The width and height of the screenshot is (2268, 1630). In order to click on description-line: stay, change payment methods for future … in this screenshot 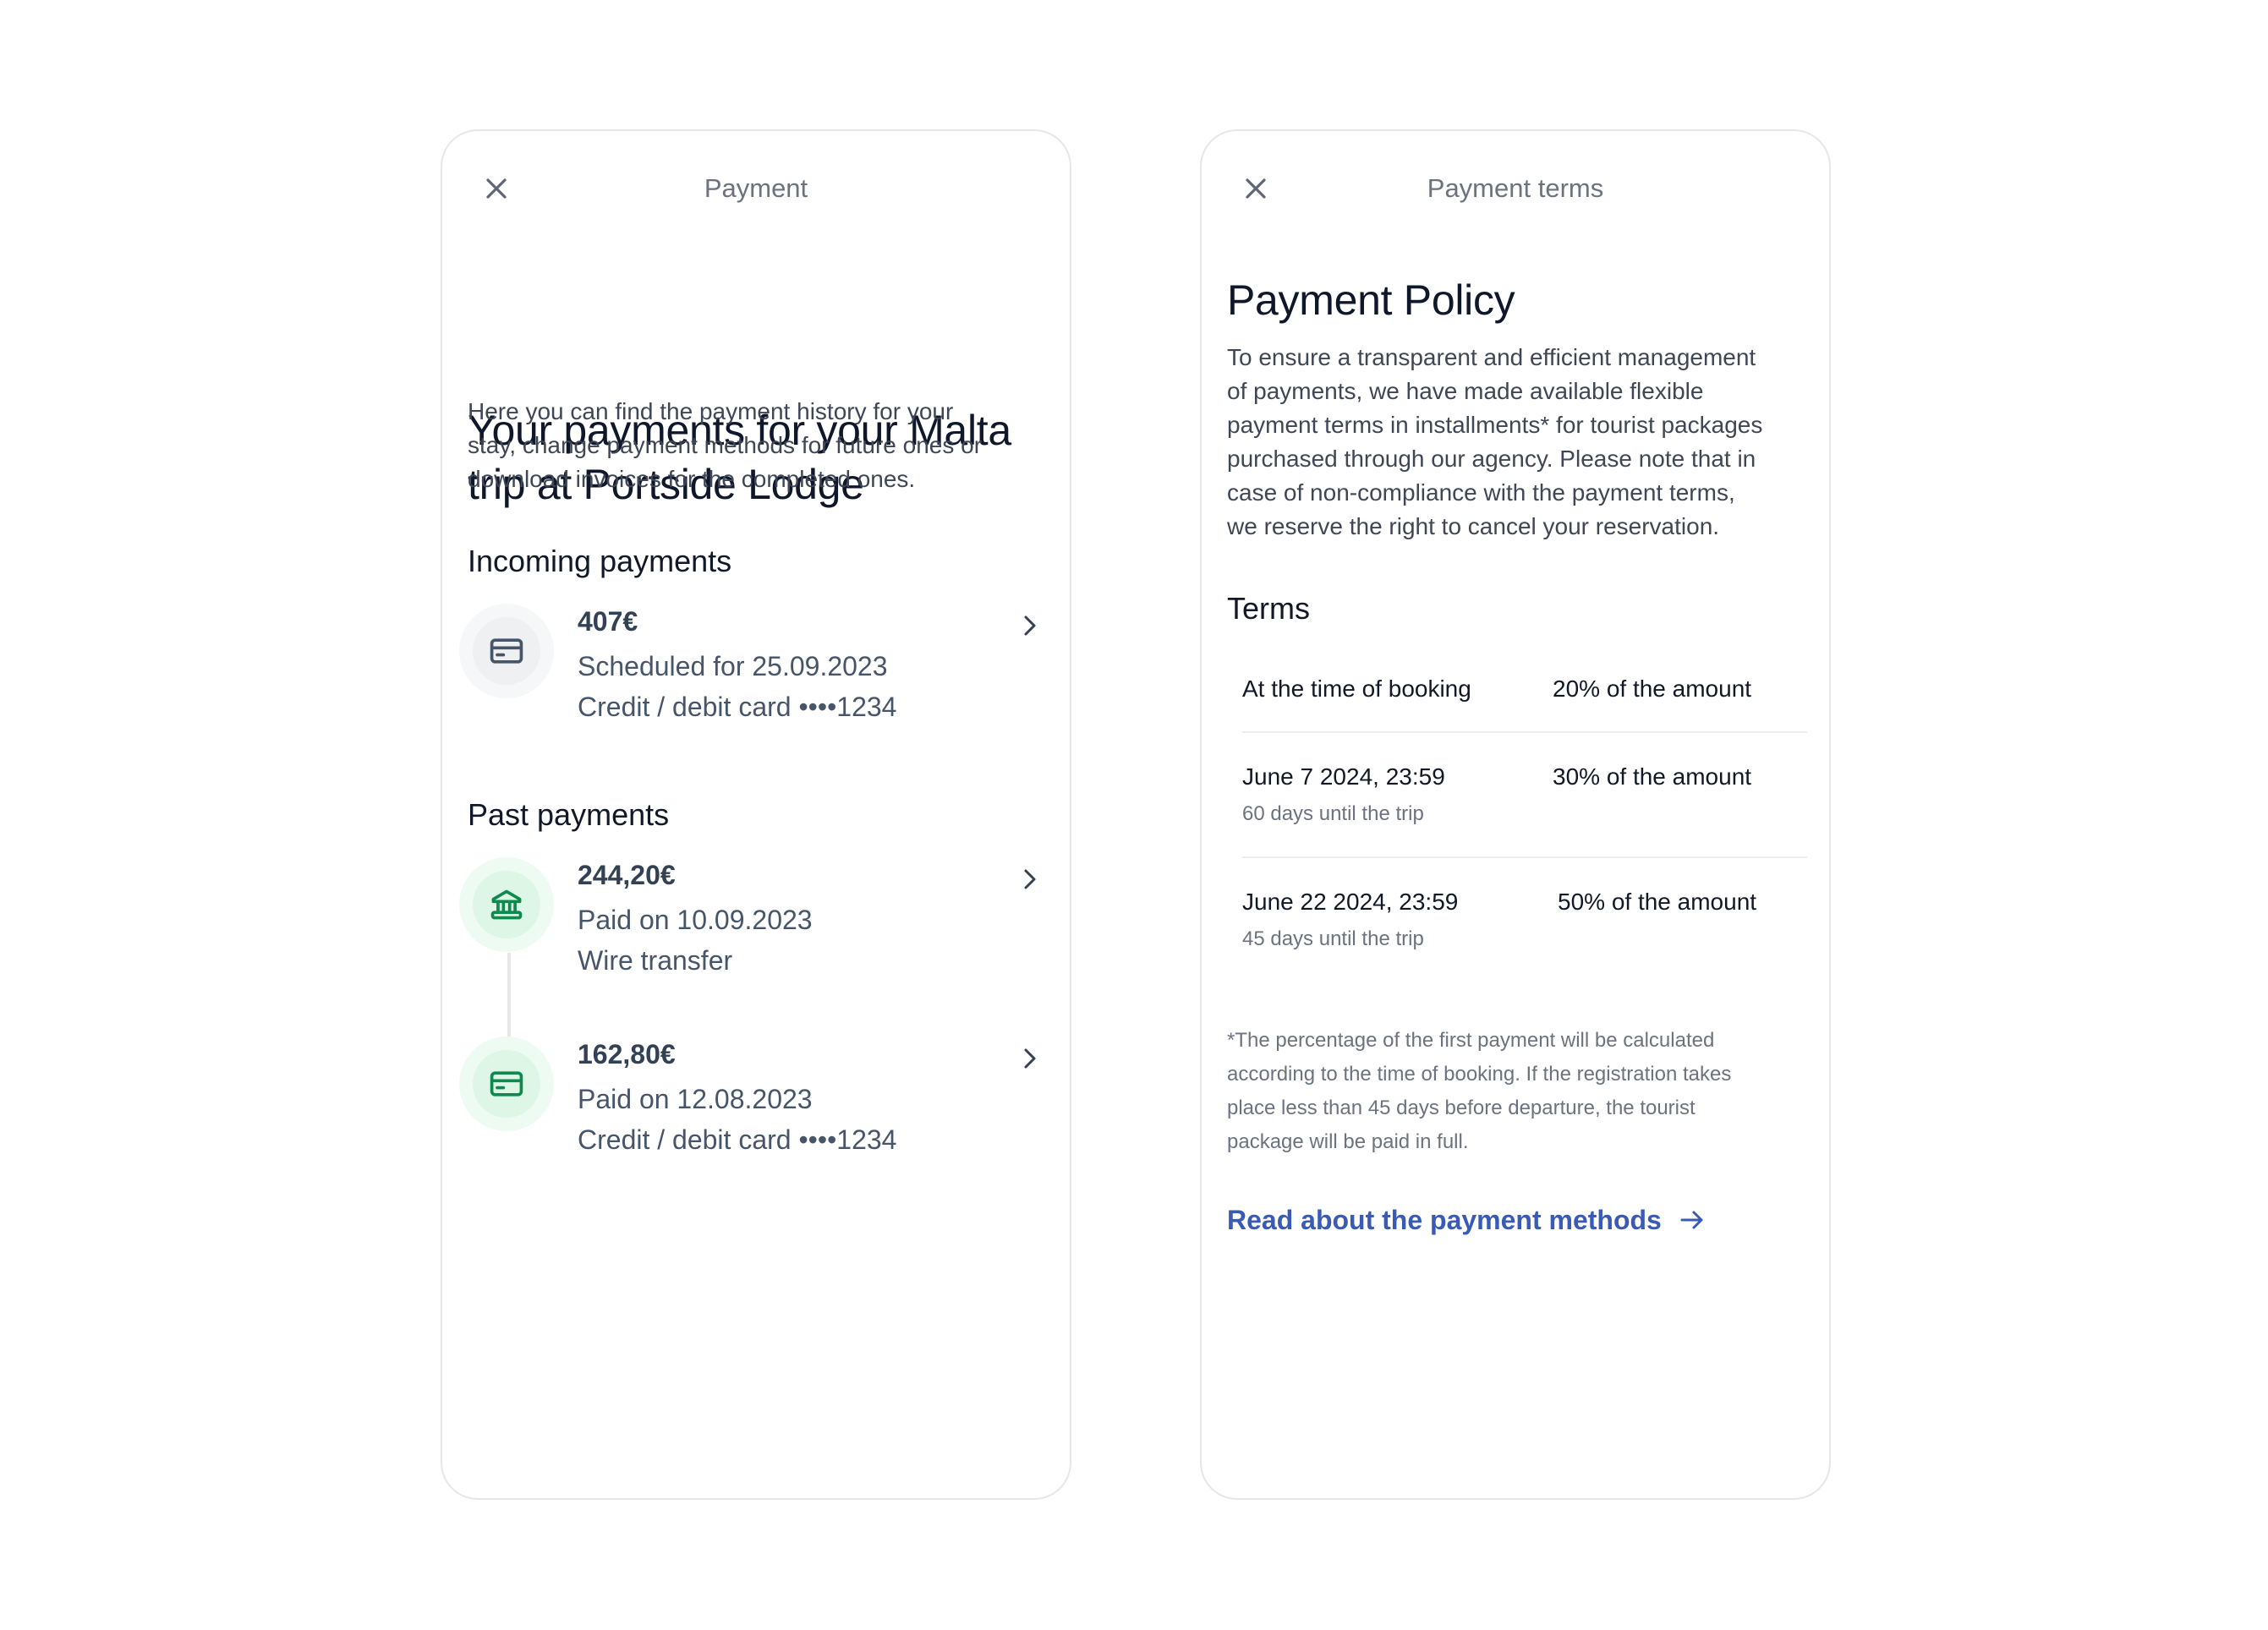, I will do `click(725, 445)`.